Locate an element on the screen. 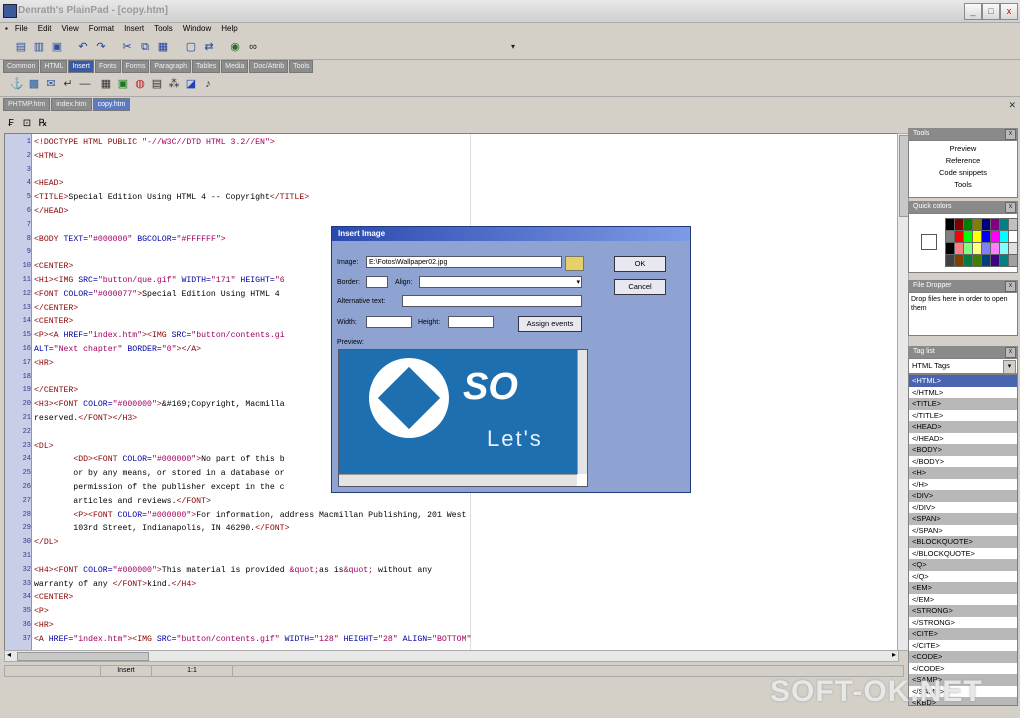 The image size is (1020, 718). tag-list-item: <CITE> is located at coordinates (963, 634).